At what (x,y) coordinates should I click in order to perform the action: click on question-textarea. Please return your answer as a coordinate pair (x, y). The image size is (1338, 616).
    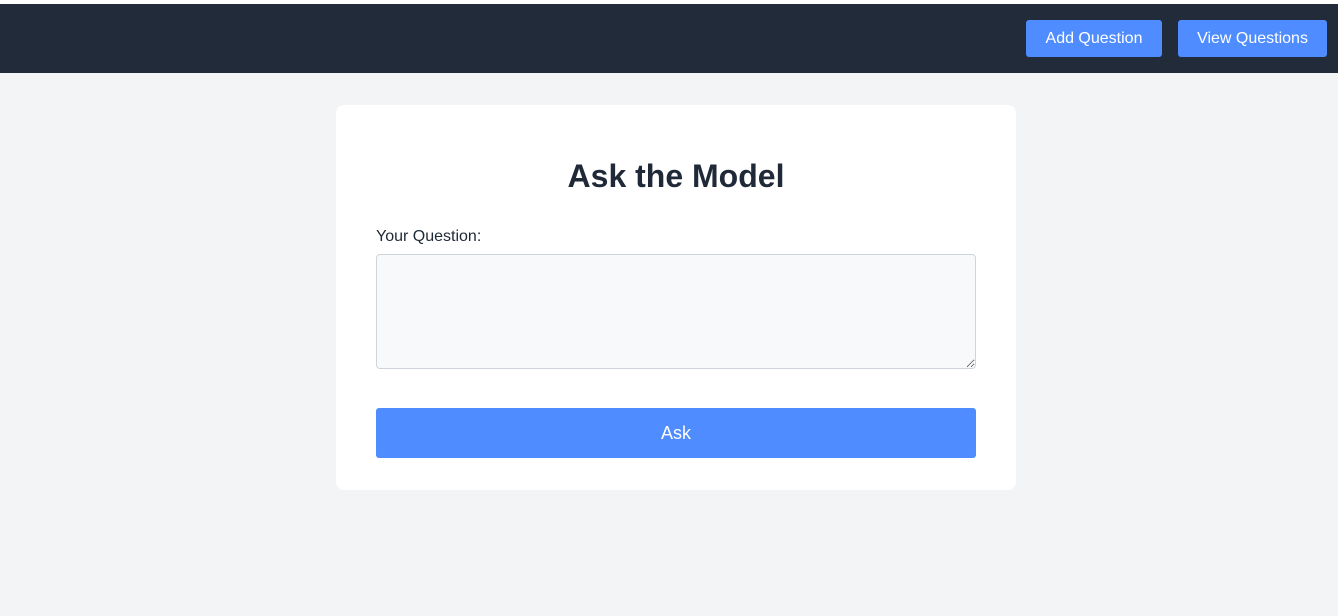
    Looking at the image, I should click on (676, 311).